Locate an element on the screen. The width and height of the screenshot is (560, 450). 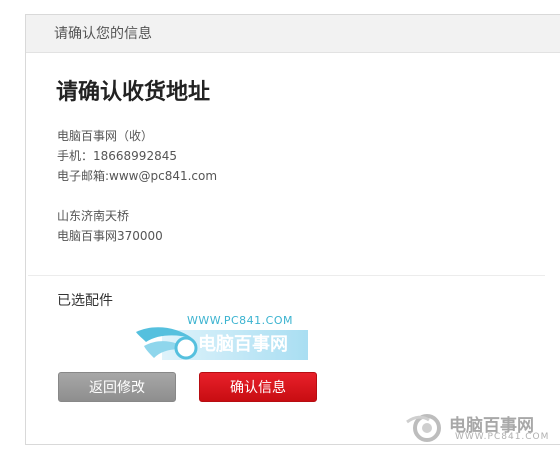
page-title: 请确认收货地址 is located at coordinates (133, 92).